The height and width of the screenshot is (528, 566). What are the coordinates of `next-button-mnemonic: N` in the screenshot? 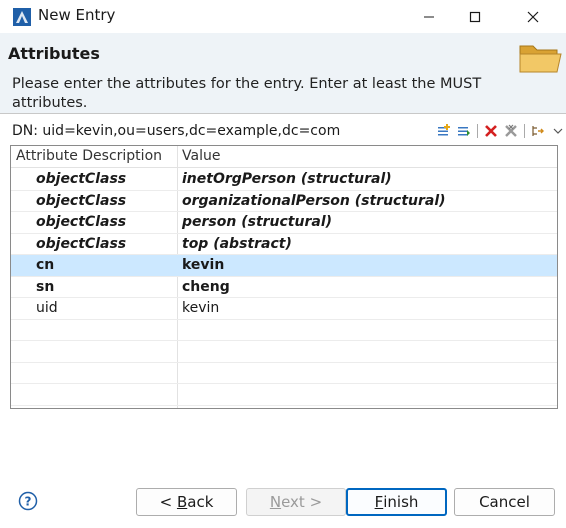 It's located at (275, 502).